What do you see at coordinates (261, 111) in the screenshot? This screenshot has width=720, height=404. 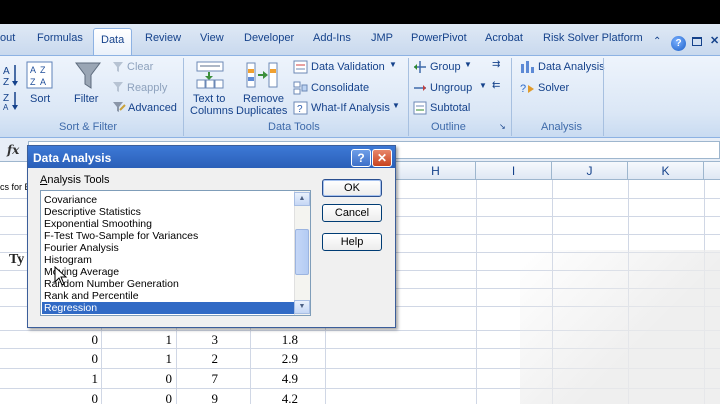 I see `remove-duplicates-line2: Duplicates` at bounding box center [261, 111].